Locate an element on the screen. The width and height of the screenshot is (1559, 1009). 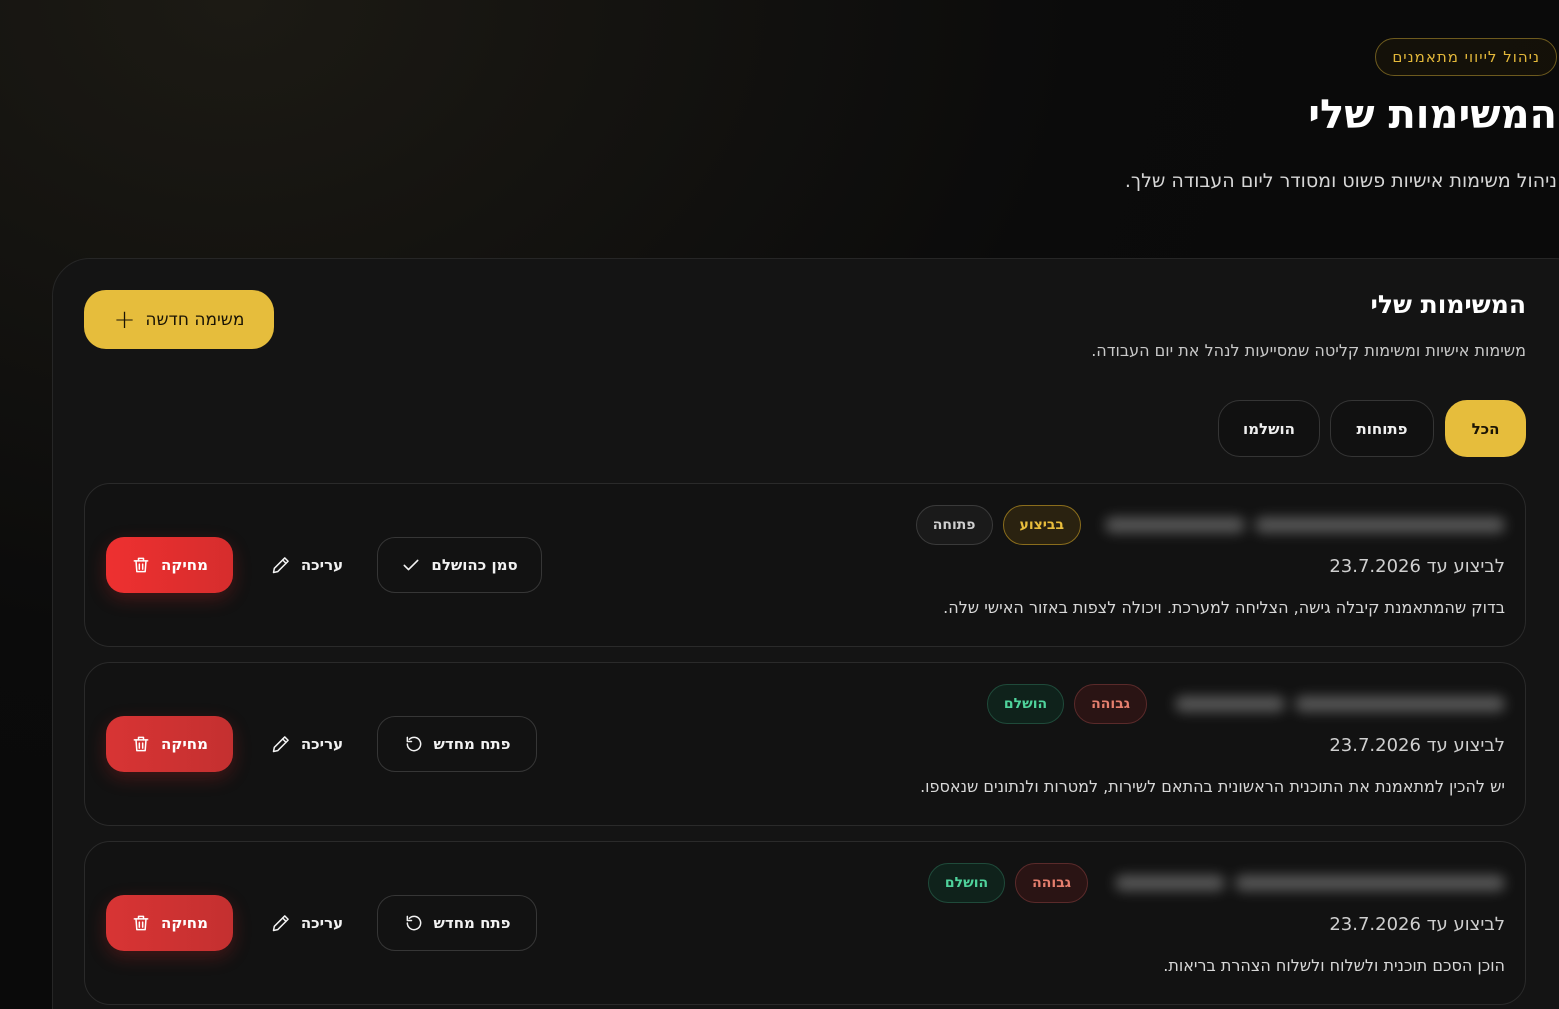
tab-open: פתוחות is located at coordinates (1382, 428).